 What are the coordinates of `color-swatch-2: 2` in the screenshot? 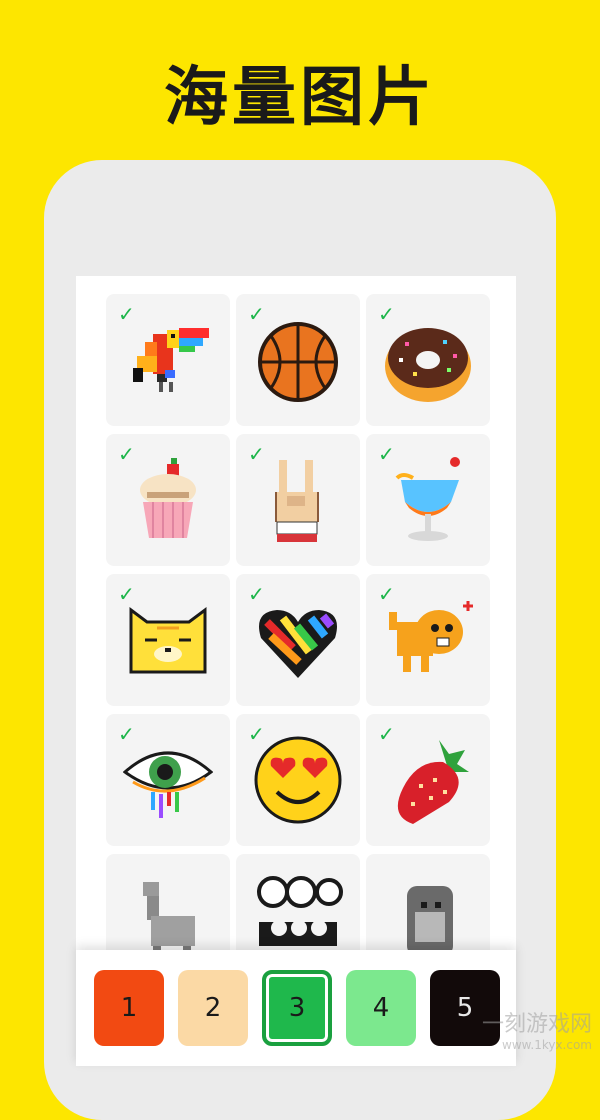 It's located at (213, 1008).